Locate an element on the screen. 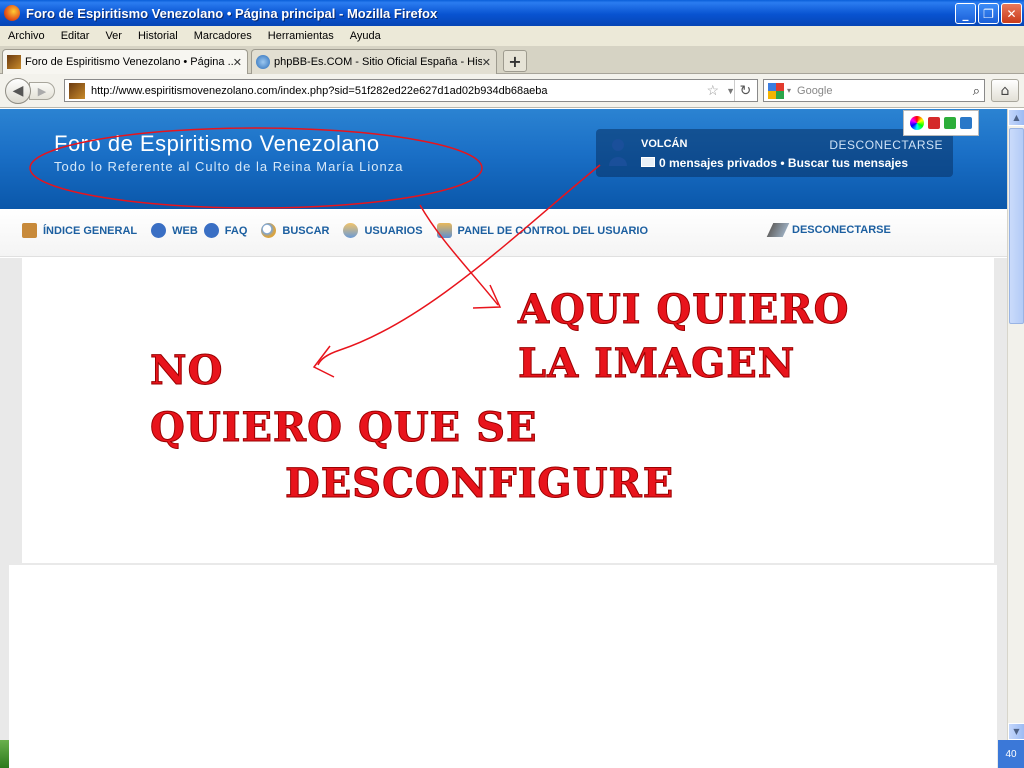 The height and width of the screenshot is (768, 1024). nav-panel-control: PANEL DE CONTROL DEL USUARIO is located at coordinates (542, 230).